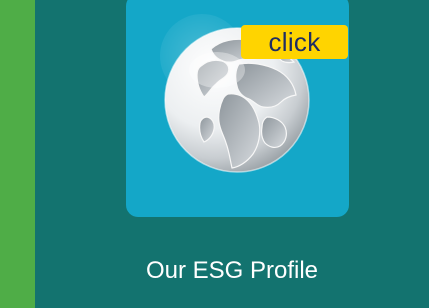 This screenshot has width=429, height=308. What do you see at coordinates (294, 42) in the screenshot?
I see `click-badge: click` at bounding box center [294, 42].